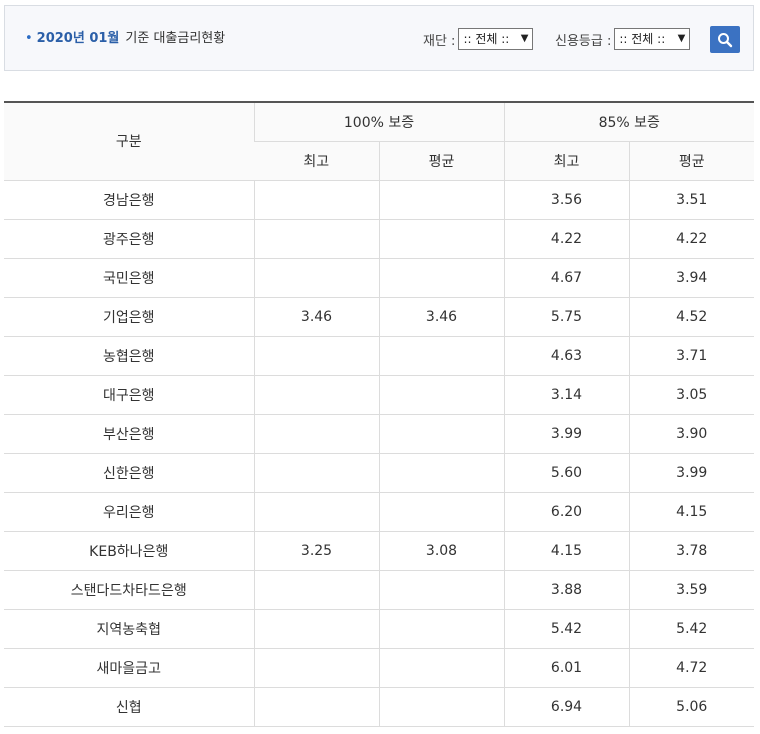 This screenshot has height=734, width=760. What do you see at coordinates (378, 121) in the screenshot?
I see `column-group-100-guarantee: 100% 보증` at bounding box center [378, 121].